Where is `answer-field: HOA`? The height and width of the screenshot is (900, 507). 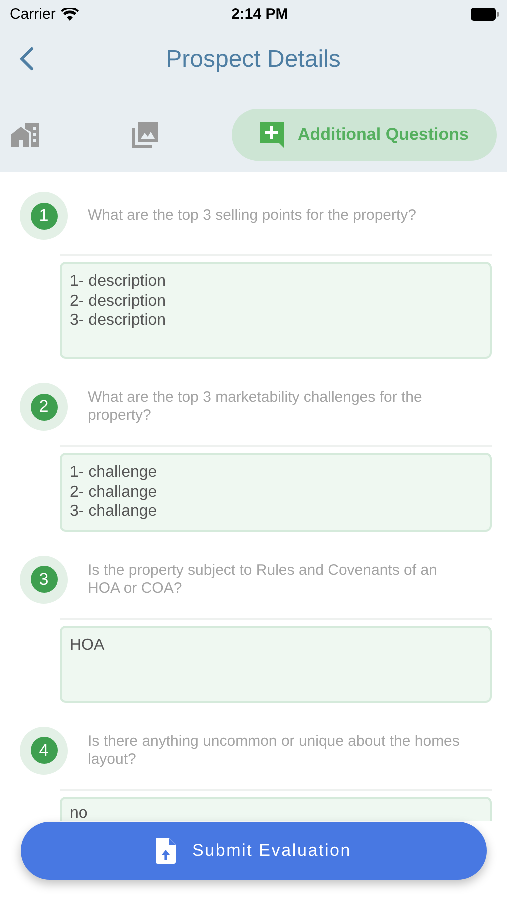 answer-field: HOA is located at coordinates (276, 664).